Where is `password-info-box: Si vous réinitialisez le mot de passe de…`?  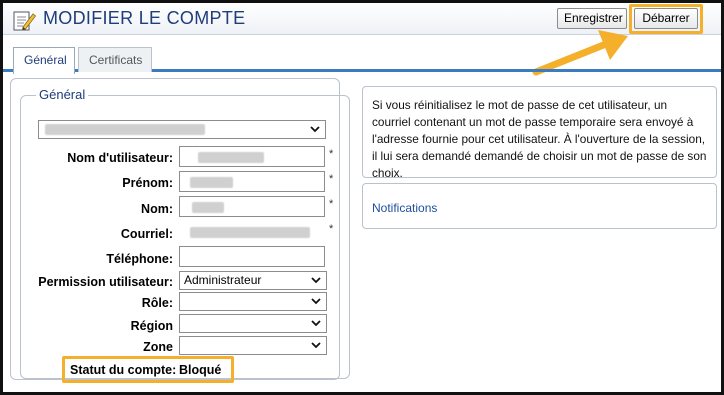
password-info-box: Si vous réinitialisez le mot de passe de… is located at coordinates (539, 133).